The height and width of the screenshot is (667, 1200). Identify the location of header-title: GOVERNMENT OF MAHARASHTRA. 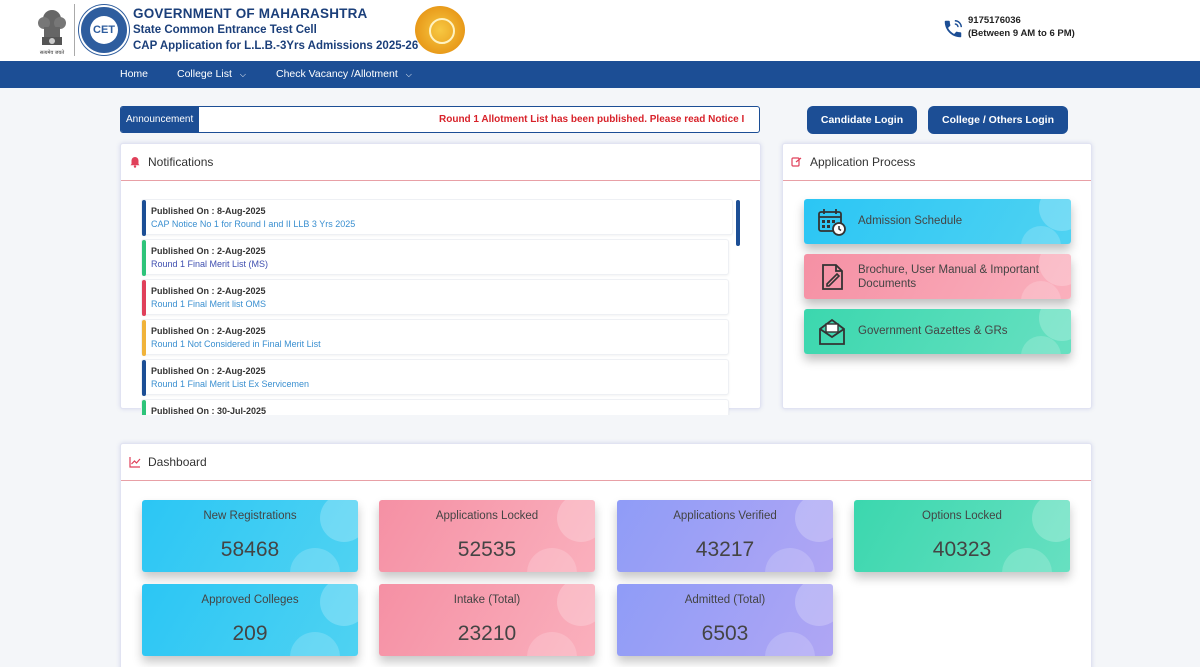
(250, 13).